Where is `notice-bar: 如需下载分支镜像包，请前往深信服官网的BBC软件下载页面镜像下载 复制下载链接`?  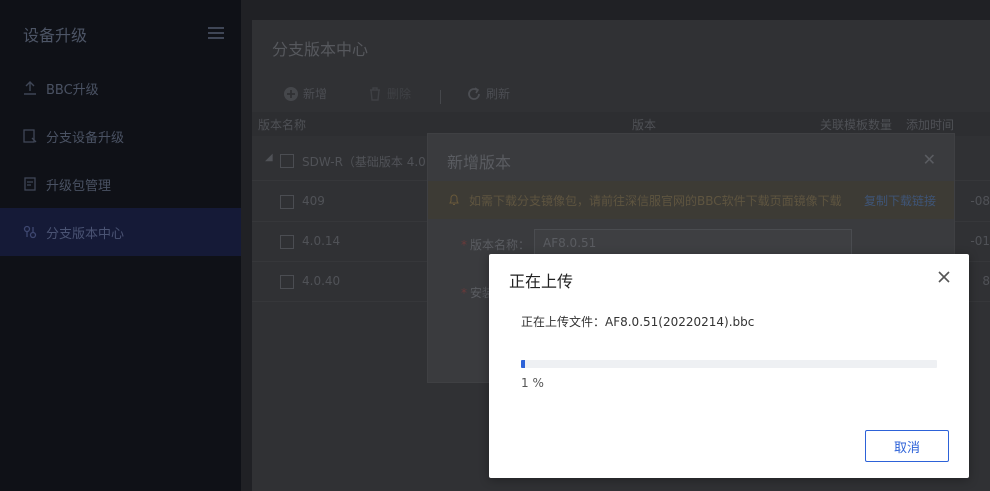
notice-bar: 如需下载分支镜像包，请前往深信服官网的BBC软件下载页面镜像下载 复制下载链接 is located at coordinates (691, 200).